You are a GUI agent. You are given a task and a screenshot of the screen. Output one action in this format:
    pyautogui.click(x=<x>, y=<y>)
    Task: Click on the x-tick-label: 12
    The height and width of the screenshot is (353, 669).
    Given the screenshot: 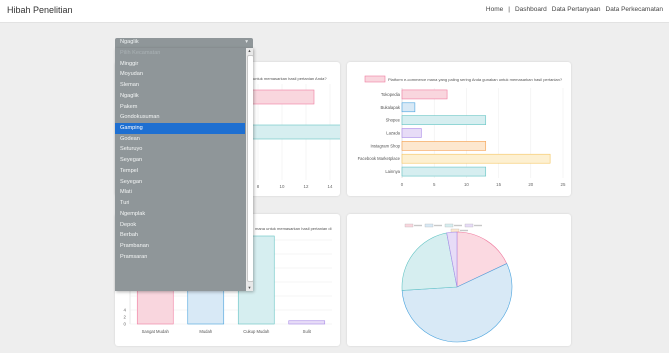 What is the action you would take?
    pyautogui.click(x=306, y=186)
    